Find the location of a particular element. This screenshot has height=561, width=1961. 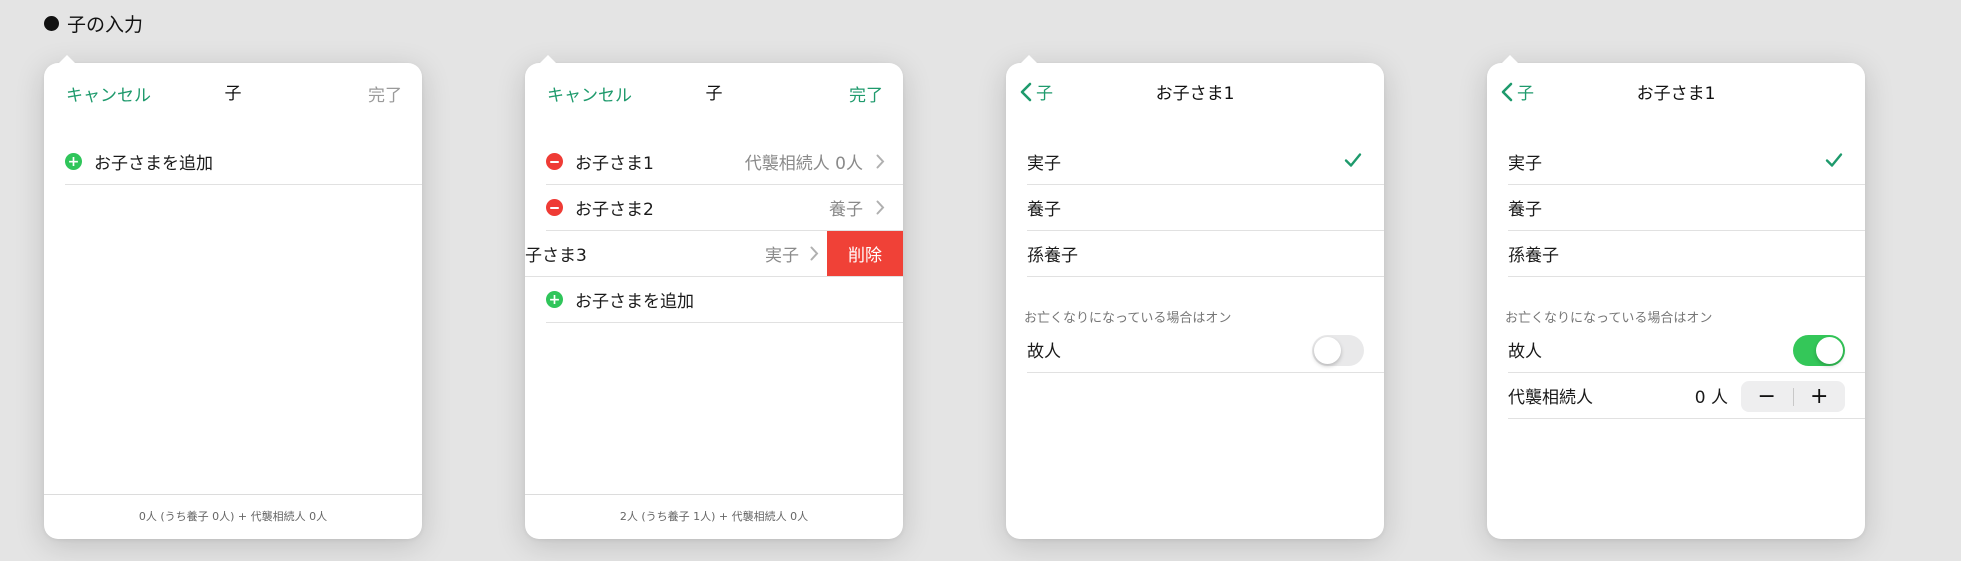

heir-row: 代襲相続人 0 人 − + is located at coordinates (1686, 396).